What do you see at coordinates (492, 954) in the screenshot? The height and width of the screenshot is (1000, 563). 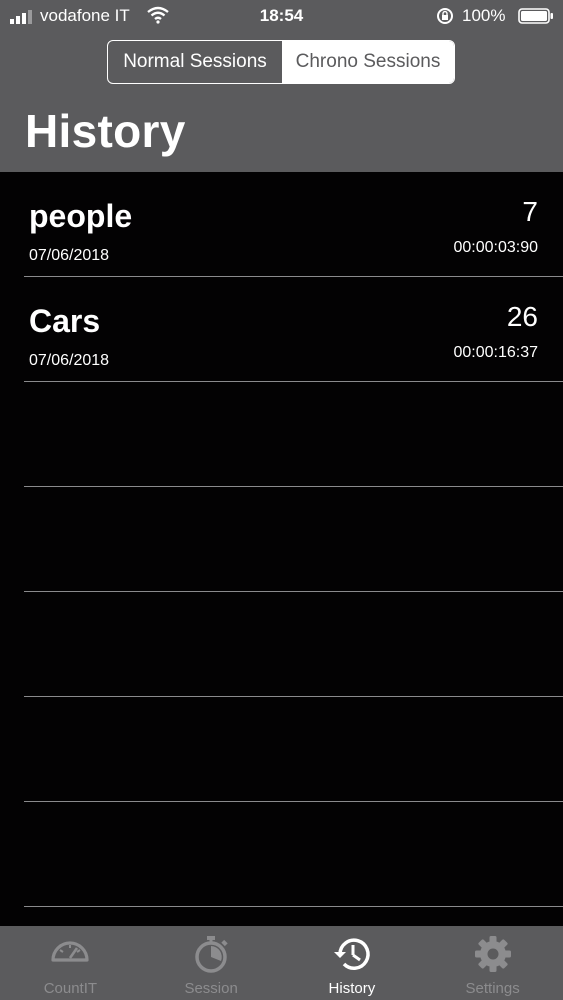 I see `gear-icon` at bounding box center [492, 954].